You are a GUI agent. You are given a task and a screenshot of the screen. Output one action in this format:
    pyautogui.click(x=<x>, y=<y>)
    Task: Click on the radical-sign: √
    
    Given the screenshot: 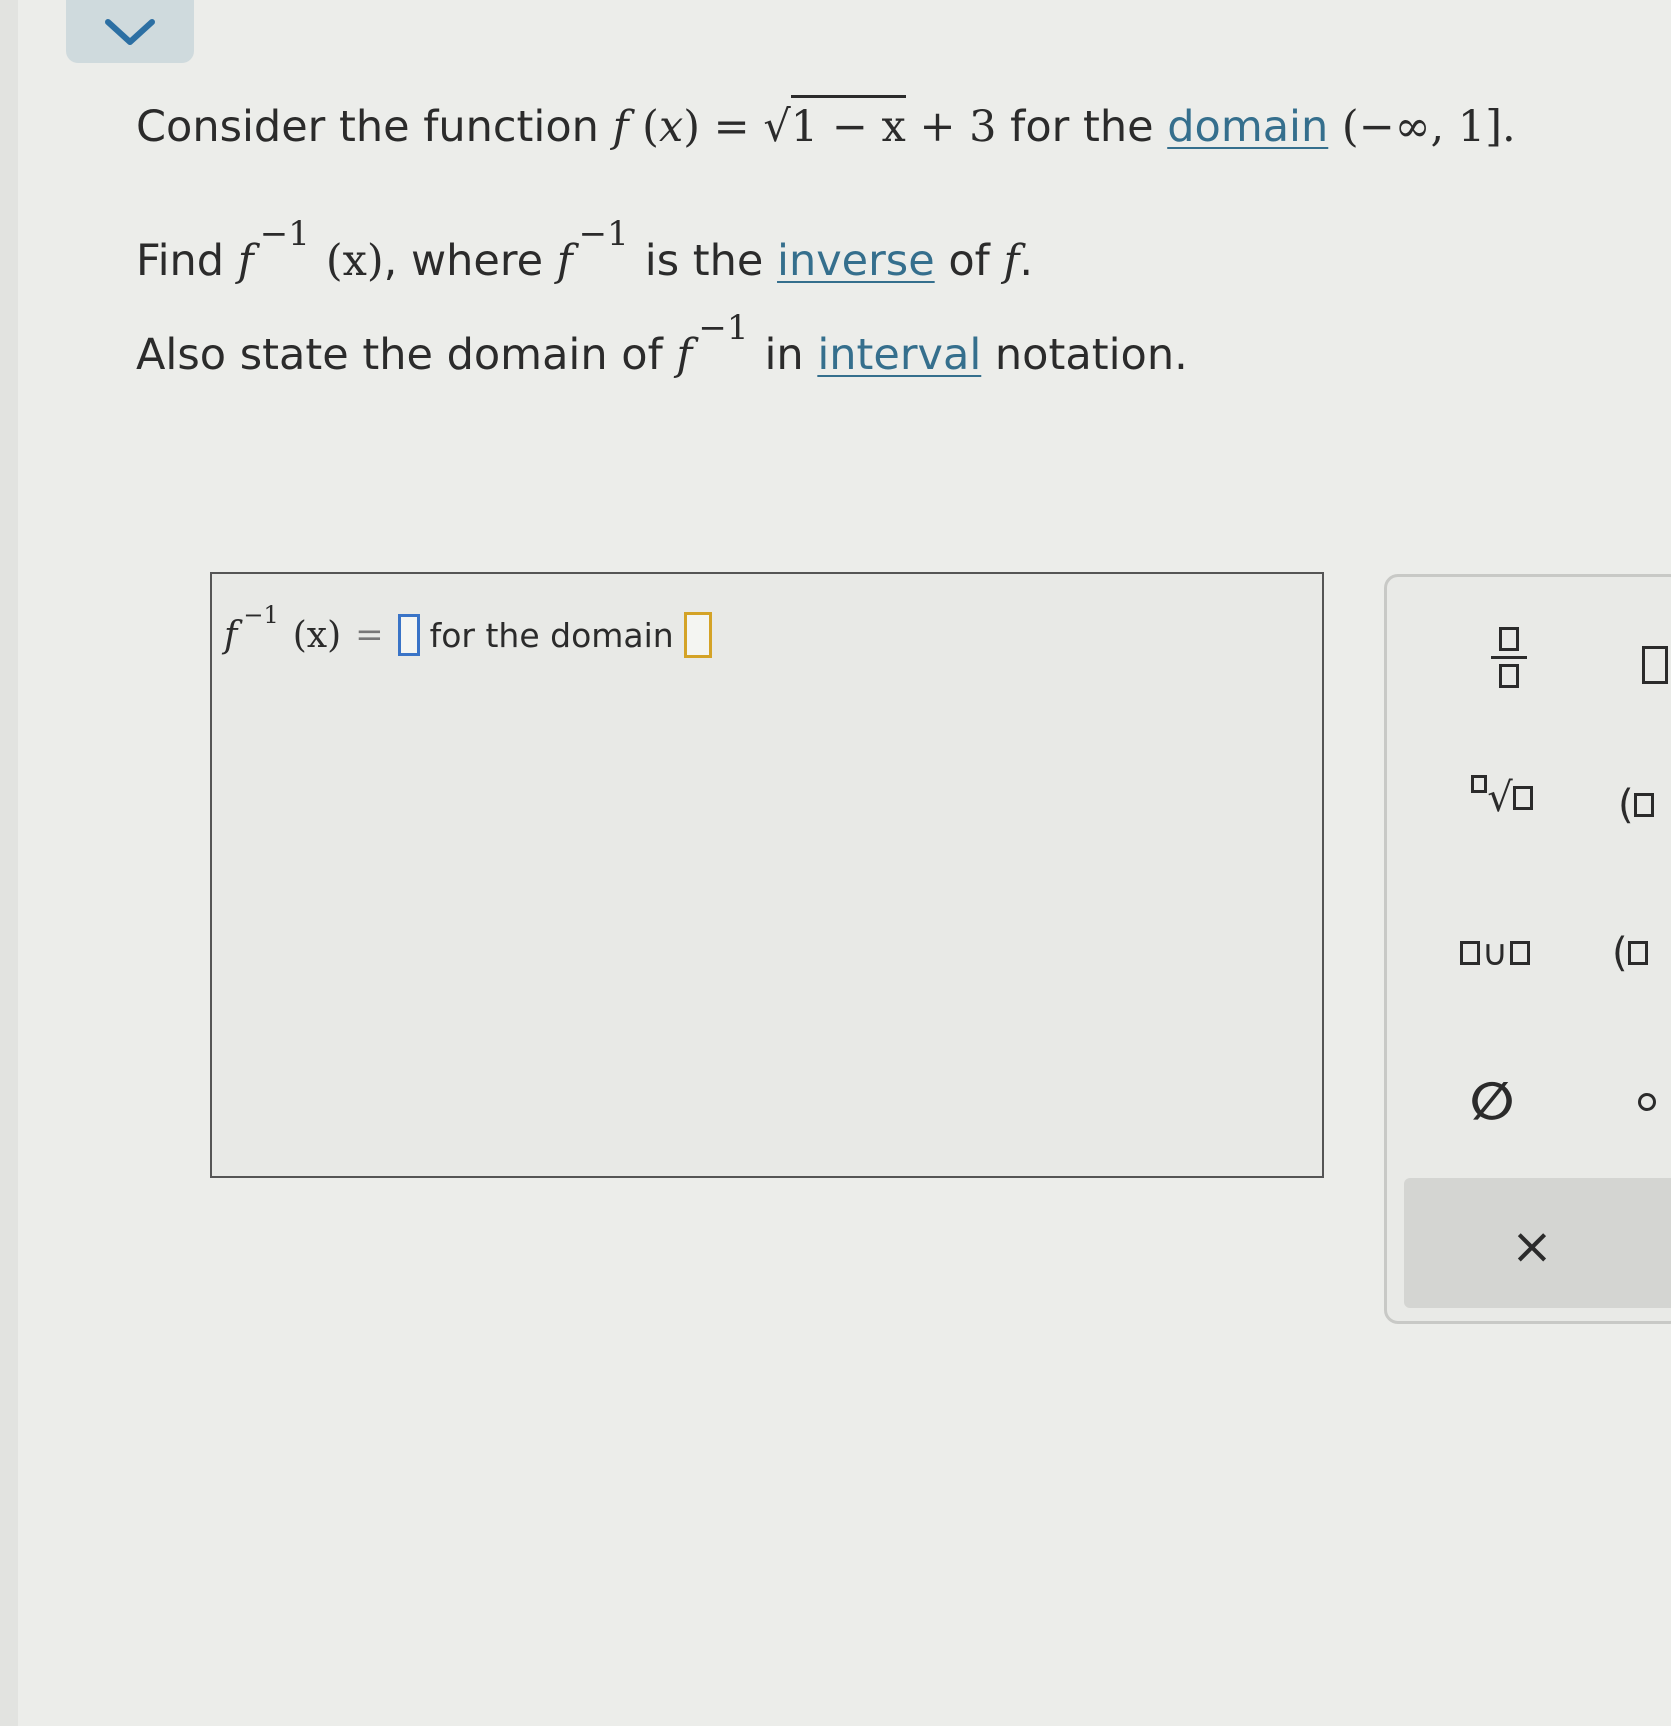 What is the action you would take?
    pyautogui.click(x=777, y=127)
    